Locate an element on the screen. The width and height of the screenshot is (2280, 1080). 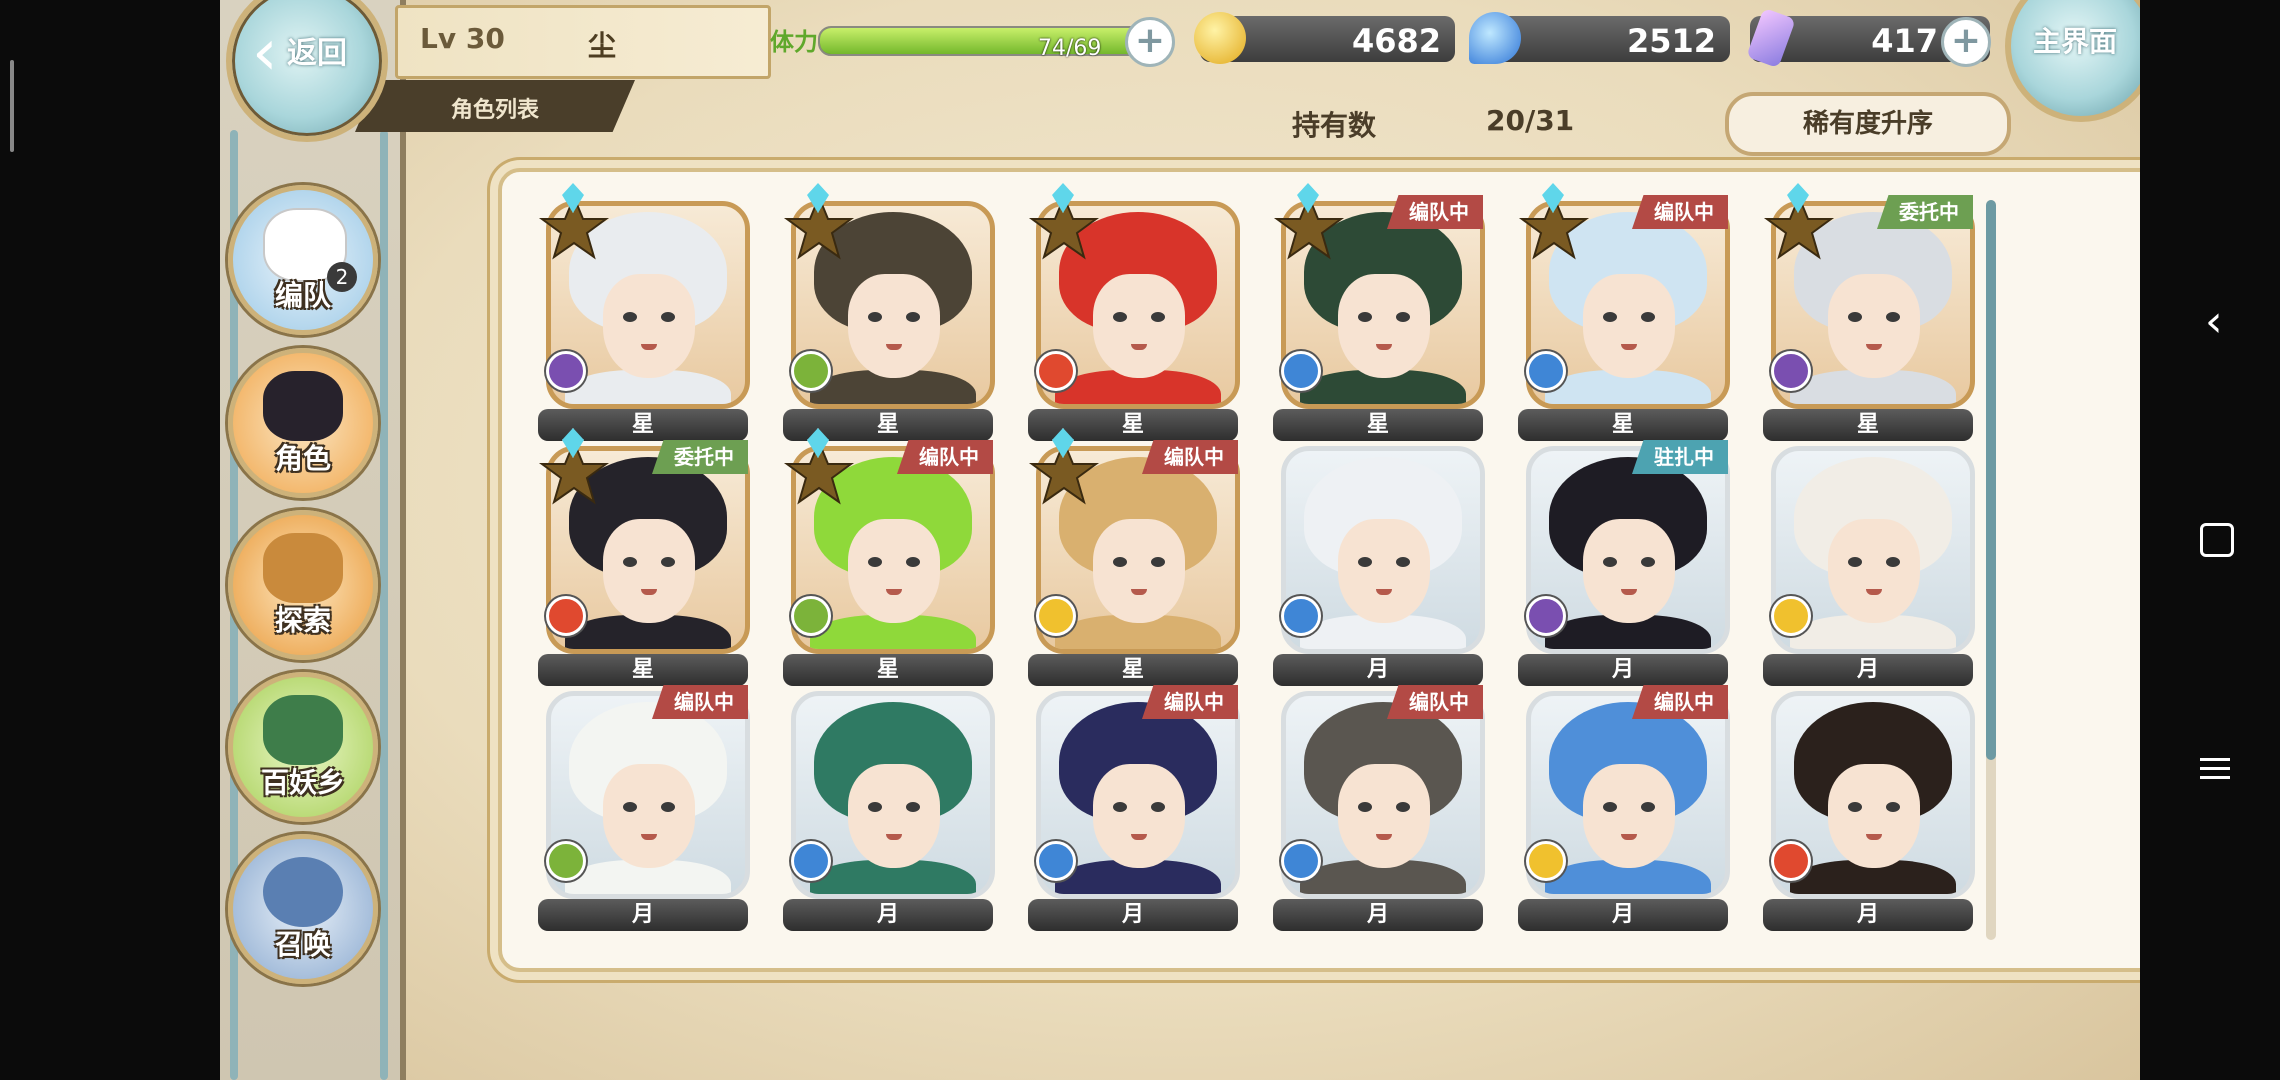
home-button: 主界面 is located at coordinates (2072, 61).